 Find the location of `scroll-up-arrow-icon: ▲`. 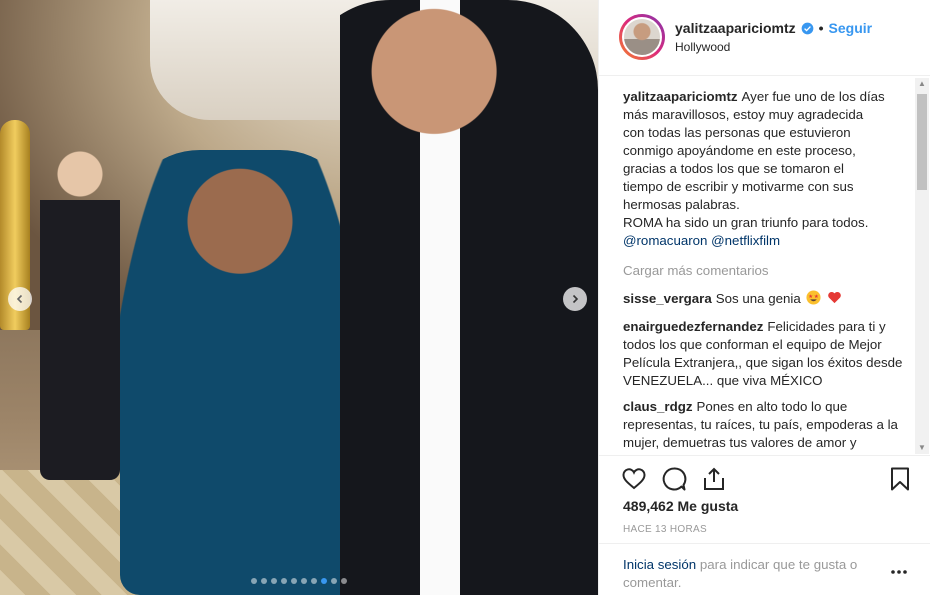

scroll-up-arrow-icon: ▲ is located at coordinates (922, 84).